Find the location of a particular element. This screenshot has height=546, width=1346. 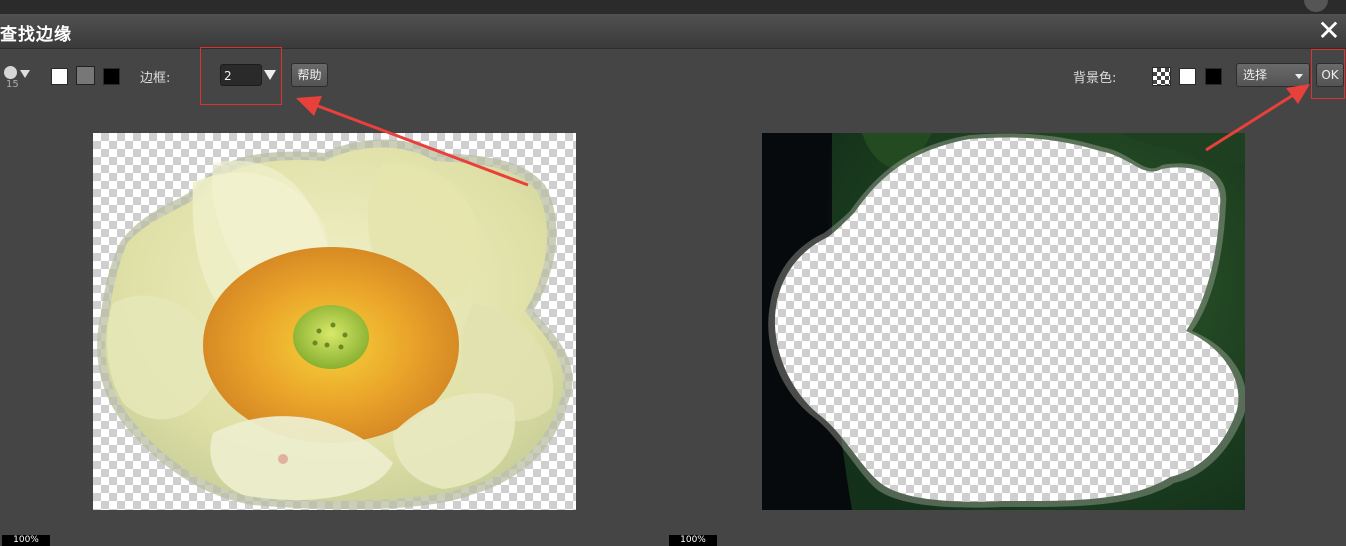

right-zoom-level: 100% is located at coordinates (693, 540).